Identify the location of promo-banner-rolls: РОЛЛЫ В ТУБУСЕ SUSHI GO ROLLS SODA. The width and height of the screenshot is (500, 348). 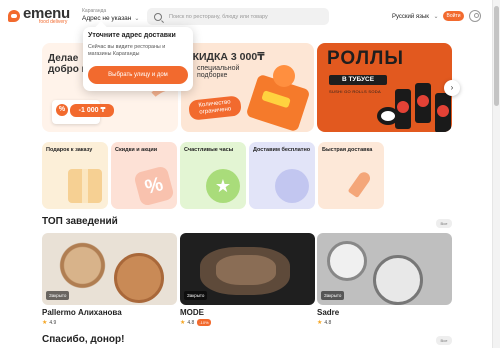
(384, 87).